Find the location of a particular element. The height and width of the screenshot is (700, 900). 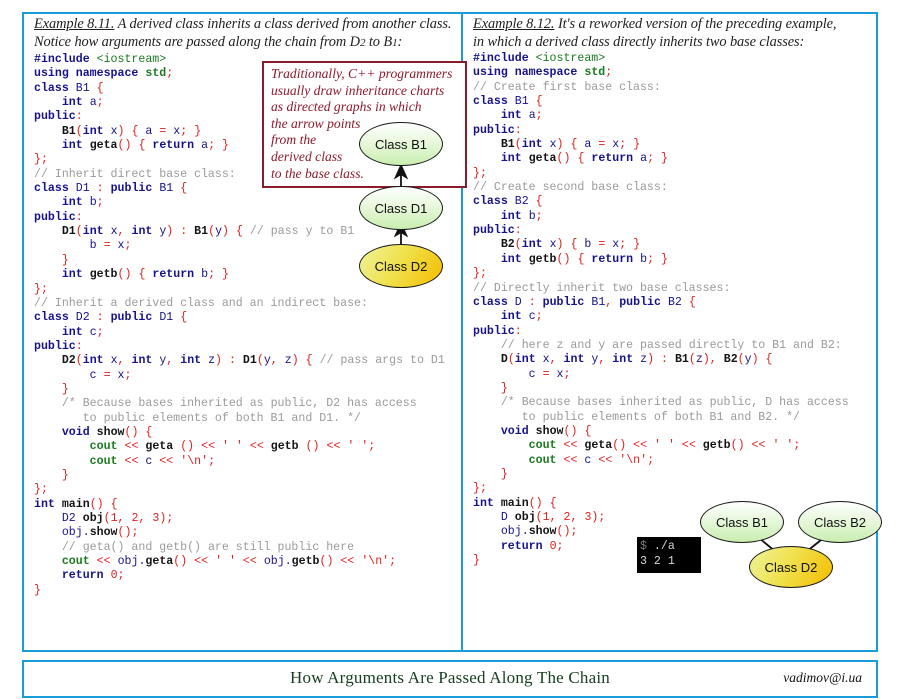

left-node-d2-label: Class D2 is located at coordinates (401, 266).